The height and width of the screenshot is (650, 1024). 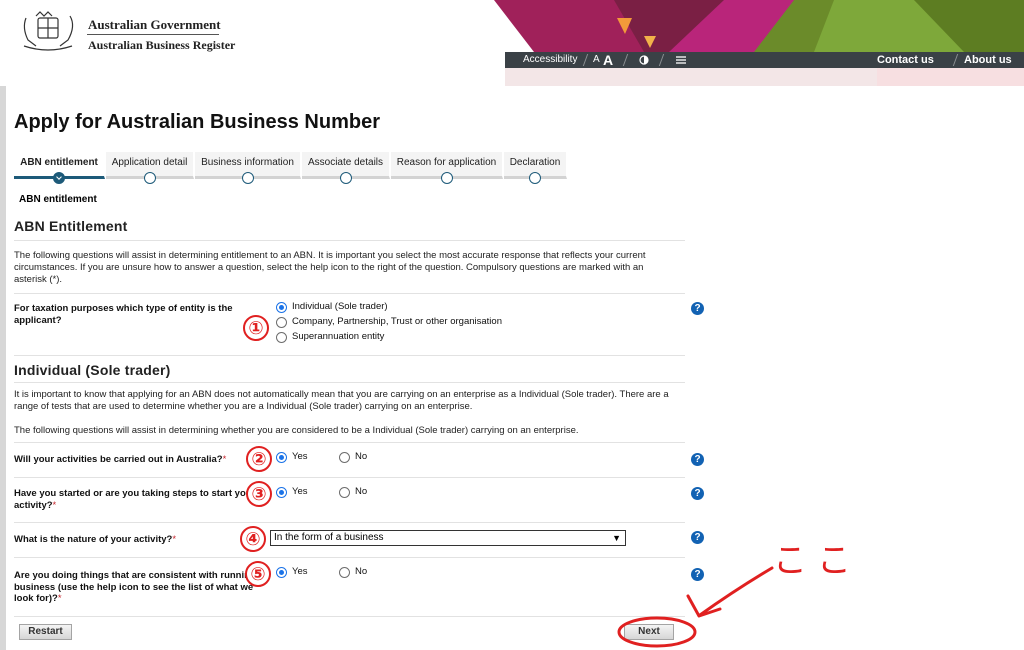 What do you see at coordinates (344, 457) in the screenshot?
I see `australia-no-radio` at bounding box center [344, 457].